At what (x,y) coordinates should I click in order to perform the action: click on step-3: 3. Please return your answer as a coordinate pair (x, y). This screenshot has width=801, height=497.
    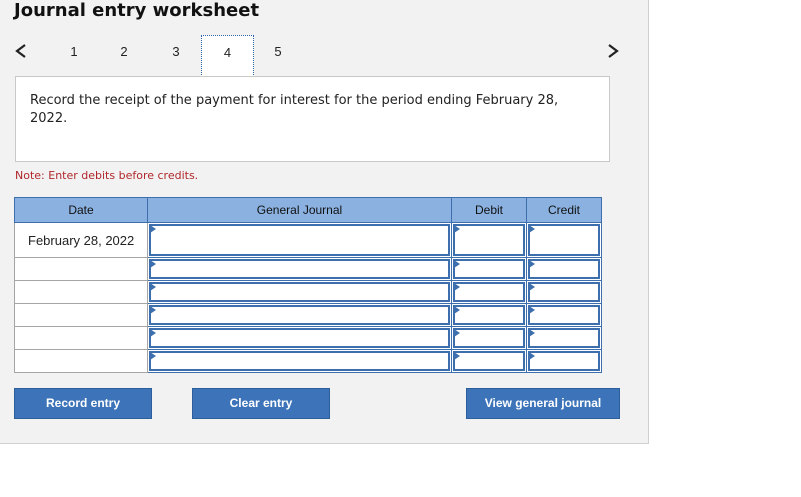
    Looking at the image, I should click on (176, 51).